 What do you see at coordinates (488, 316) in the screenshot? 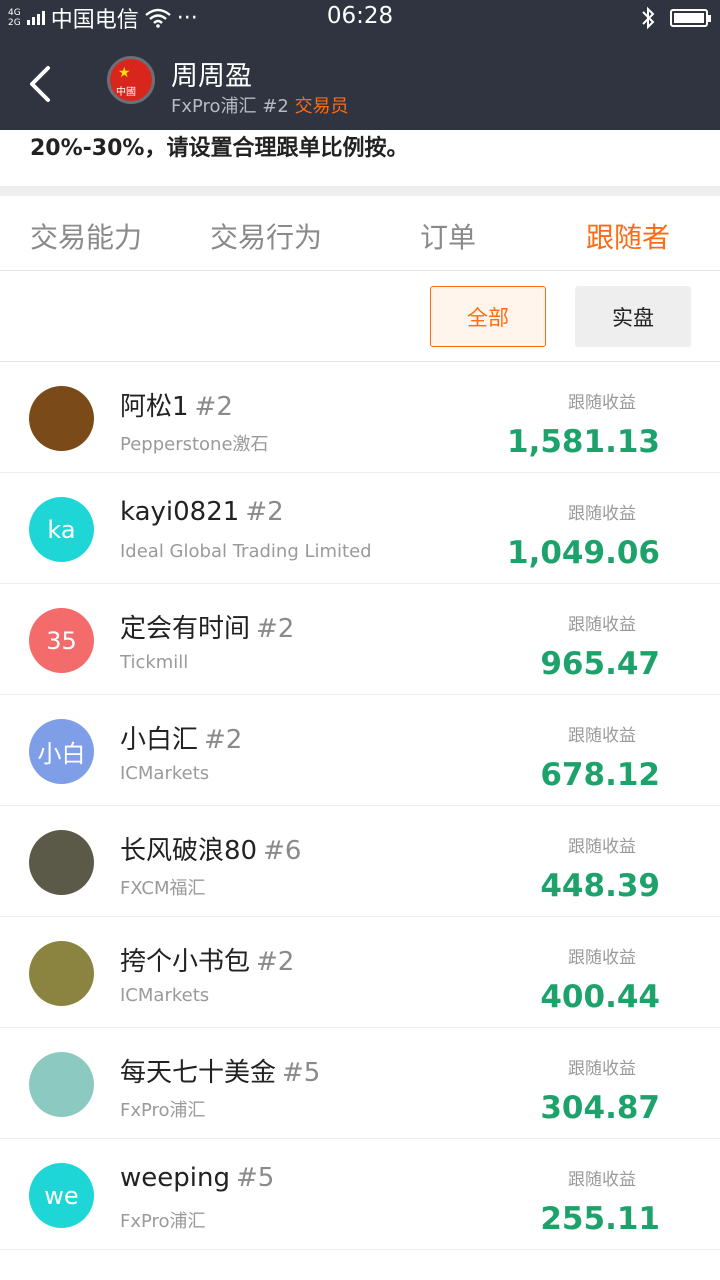
I see `filter-all-button: 全部` at bounding box center [488, 316].